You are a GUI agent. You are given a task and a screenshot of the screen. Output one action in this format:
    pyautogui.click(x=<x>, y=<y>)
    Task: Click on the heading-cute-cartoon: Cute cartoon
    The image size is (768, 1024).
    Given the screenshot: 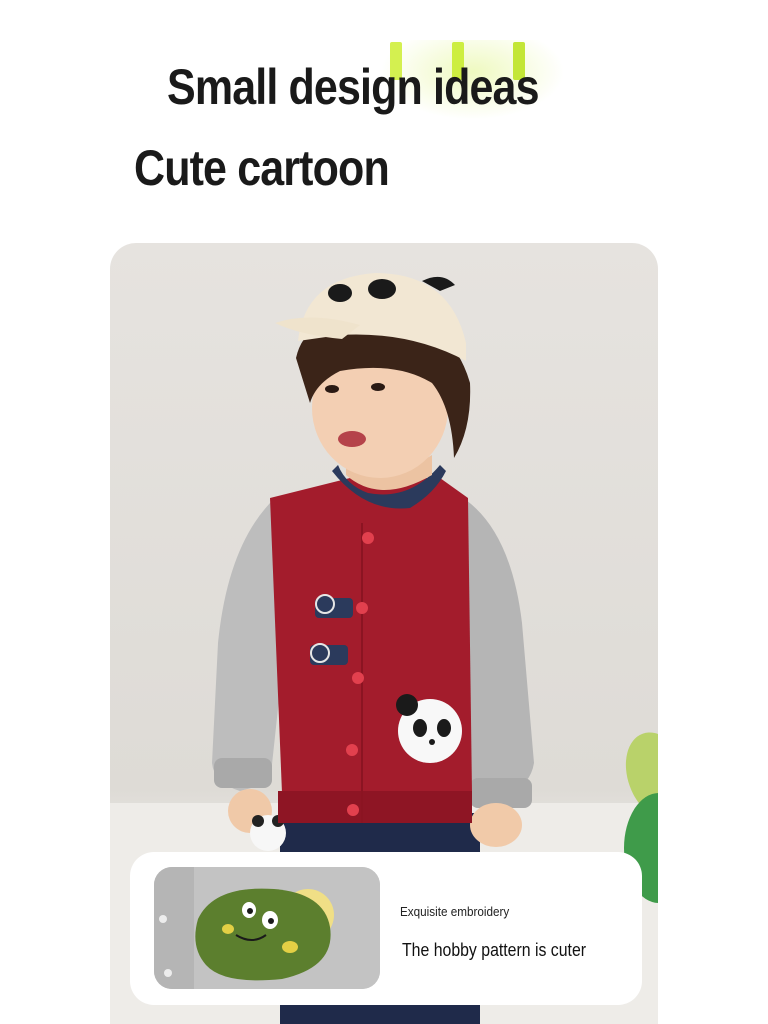 What is the action you would take?
    pyautogui.click(x=262, y=168)
    